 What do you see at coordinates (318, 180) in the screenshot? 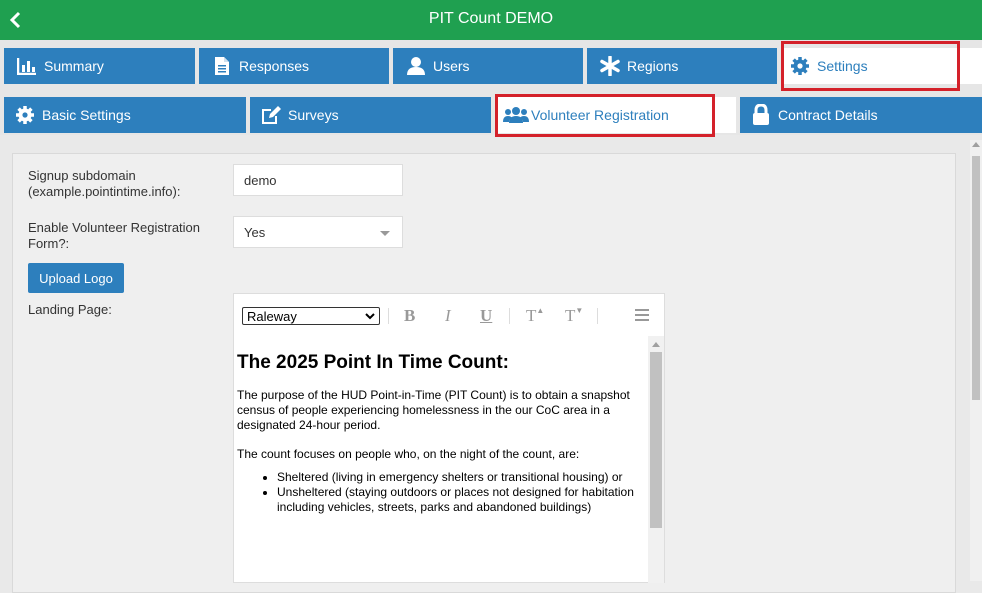
I see `subdomain-input: demo` at bounding box center [318, 180].